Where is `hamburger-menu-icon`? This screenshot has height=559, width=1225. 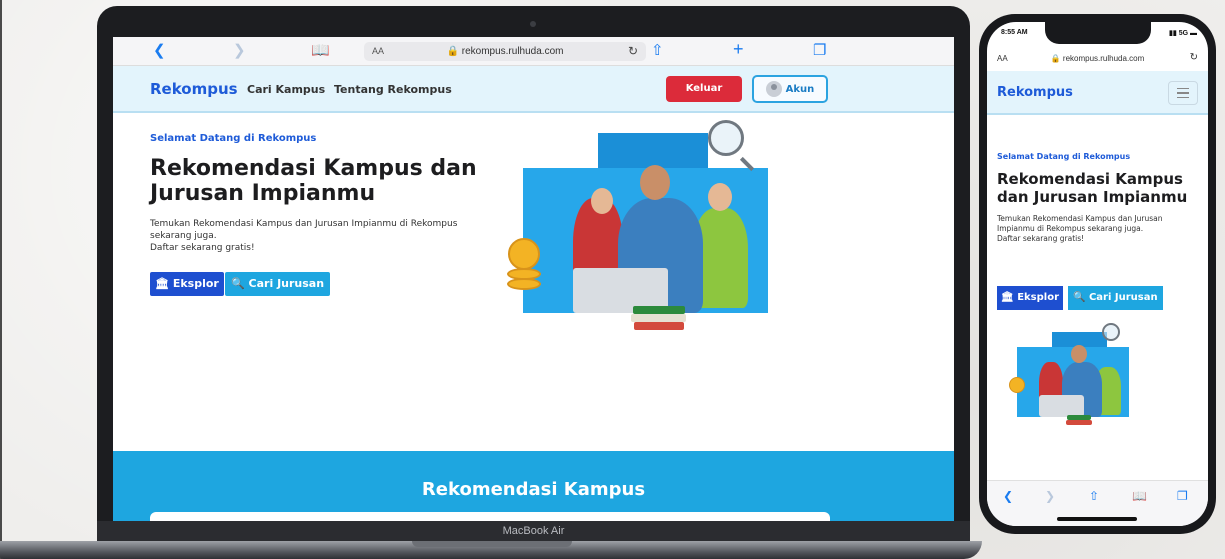 hamburger-menu-icon is located at coordinates (1183, 93).